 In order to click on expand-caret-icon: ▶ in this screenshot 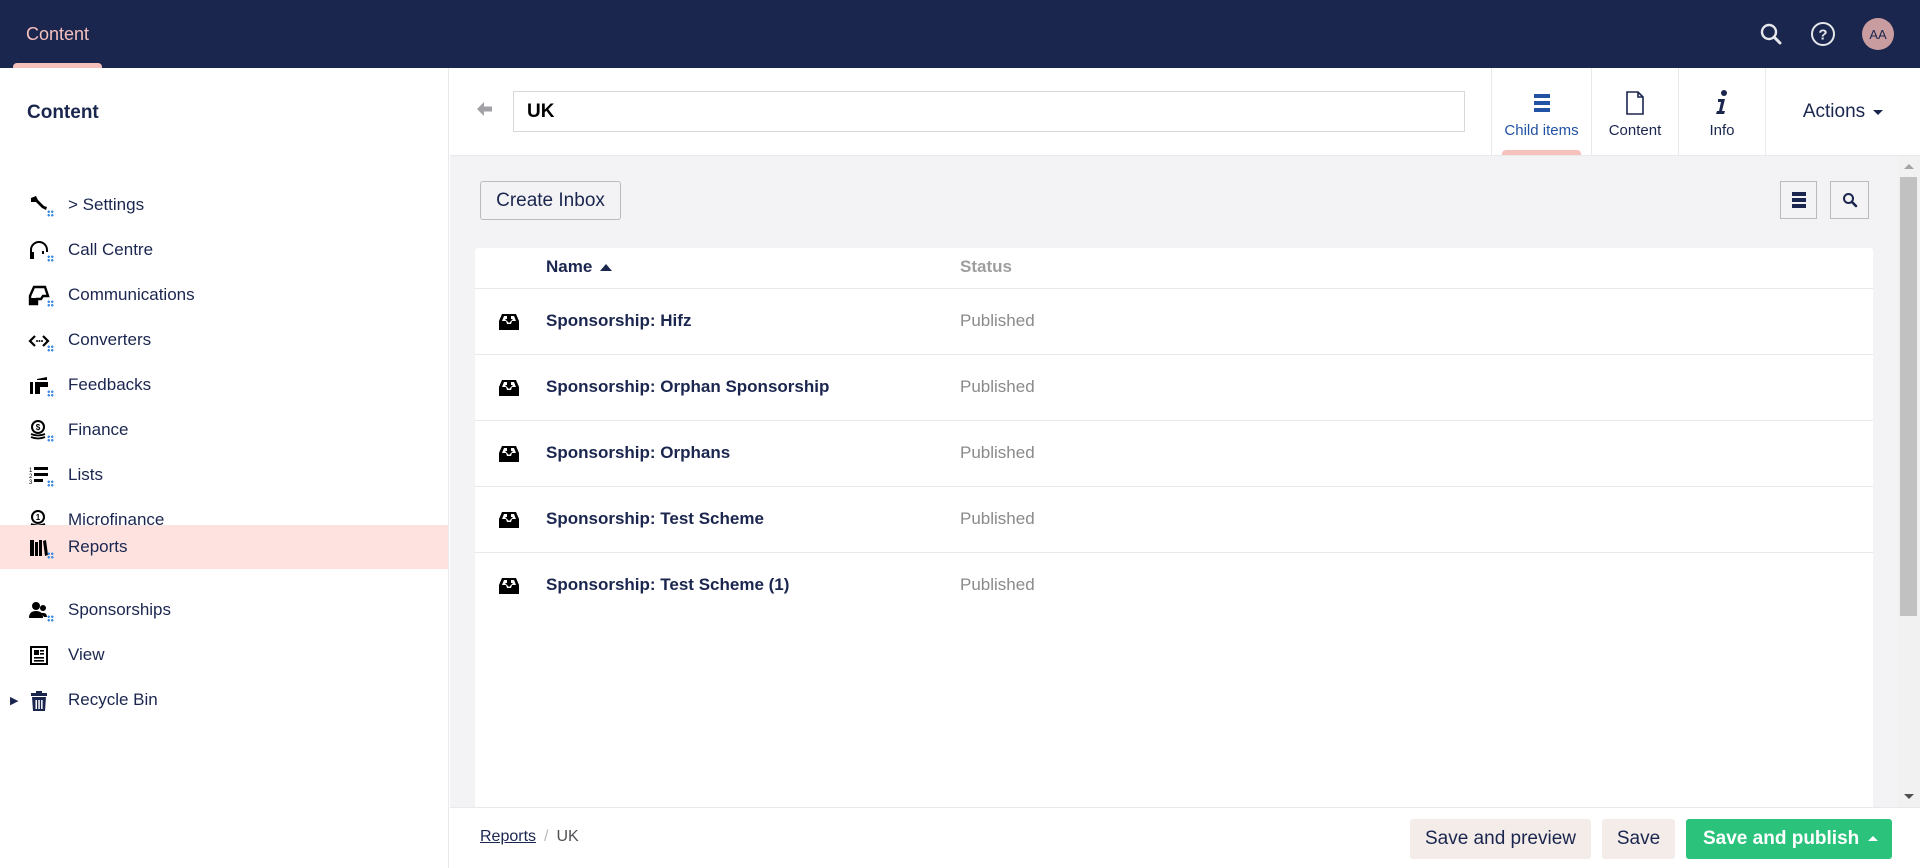, I will do `click(14, 700)`.